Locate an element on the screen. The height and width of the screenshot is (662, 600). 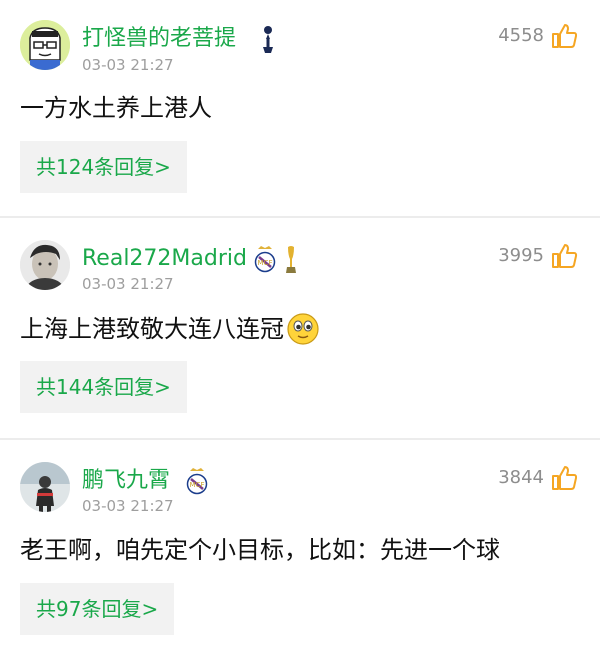
trophy-badge-icon is located at coordinates (291, 259).